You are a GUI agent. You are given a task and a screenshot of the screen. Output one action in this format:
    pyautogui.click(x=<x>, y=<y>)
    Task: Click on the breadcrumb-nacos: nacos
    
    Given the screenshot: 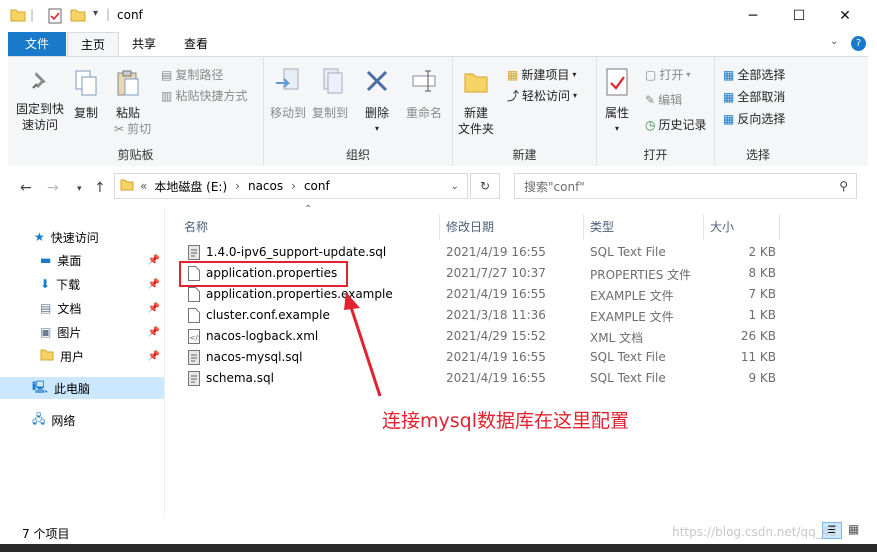 What is the action you would take?
    pyautogui.click(x=265, y=186)
    